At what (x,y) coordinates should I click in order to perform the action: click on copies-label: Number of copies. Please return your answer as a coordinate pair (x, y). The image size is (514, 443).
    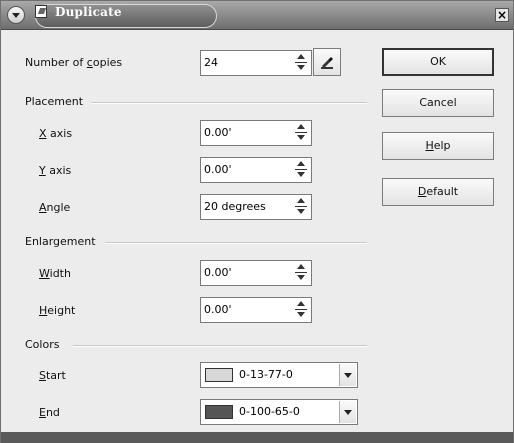
    Looking at the image, I should click on (73, 62).